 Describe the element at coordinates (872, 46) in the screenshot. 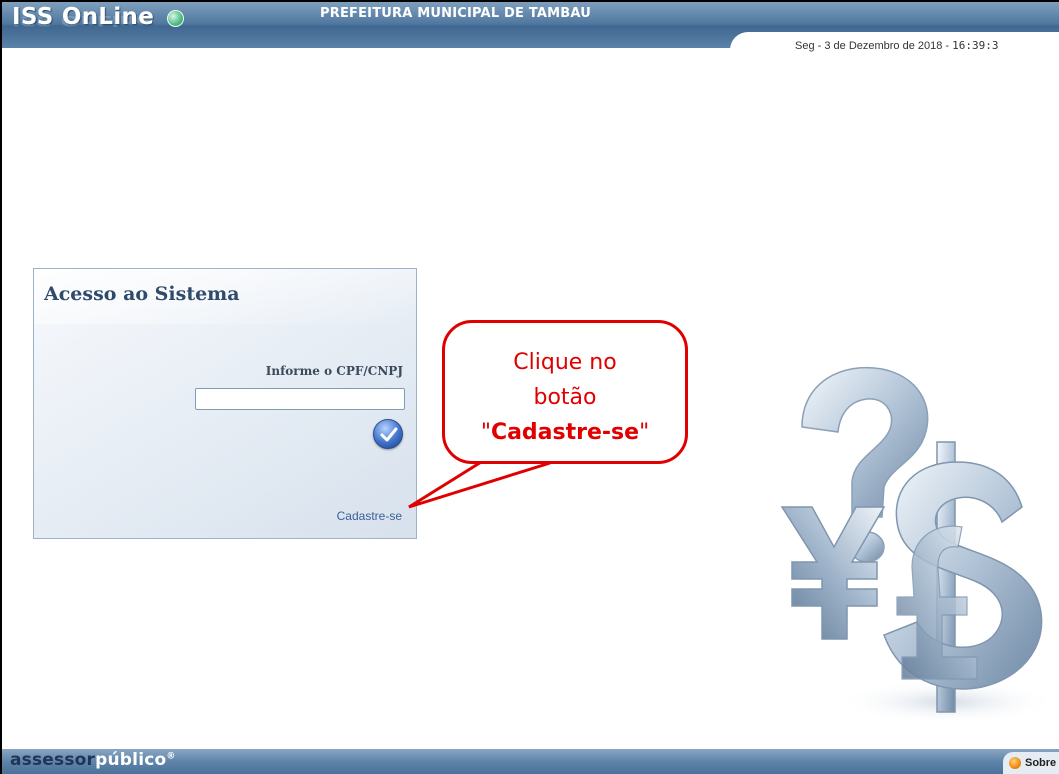

I see `date-label: Seg - 3 de Dezembro de 2018 -` at that location.